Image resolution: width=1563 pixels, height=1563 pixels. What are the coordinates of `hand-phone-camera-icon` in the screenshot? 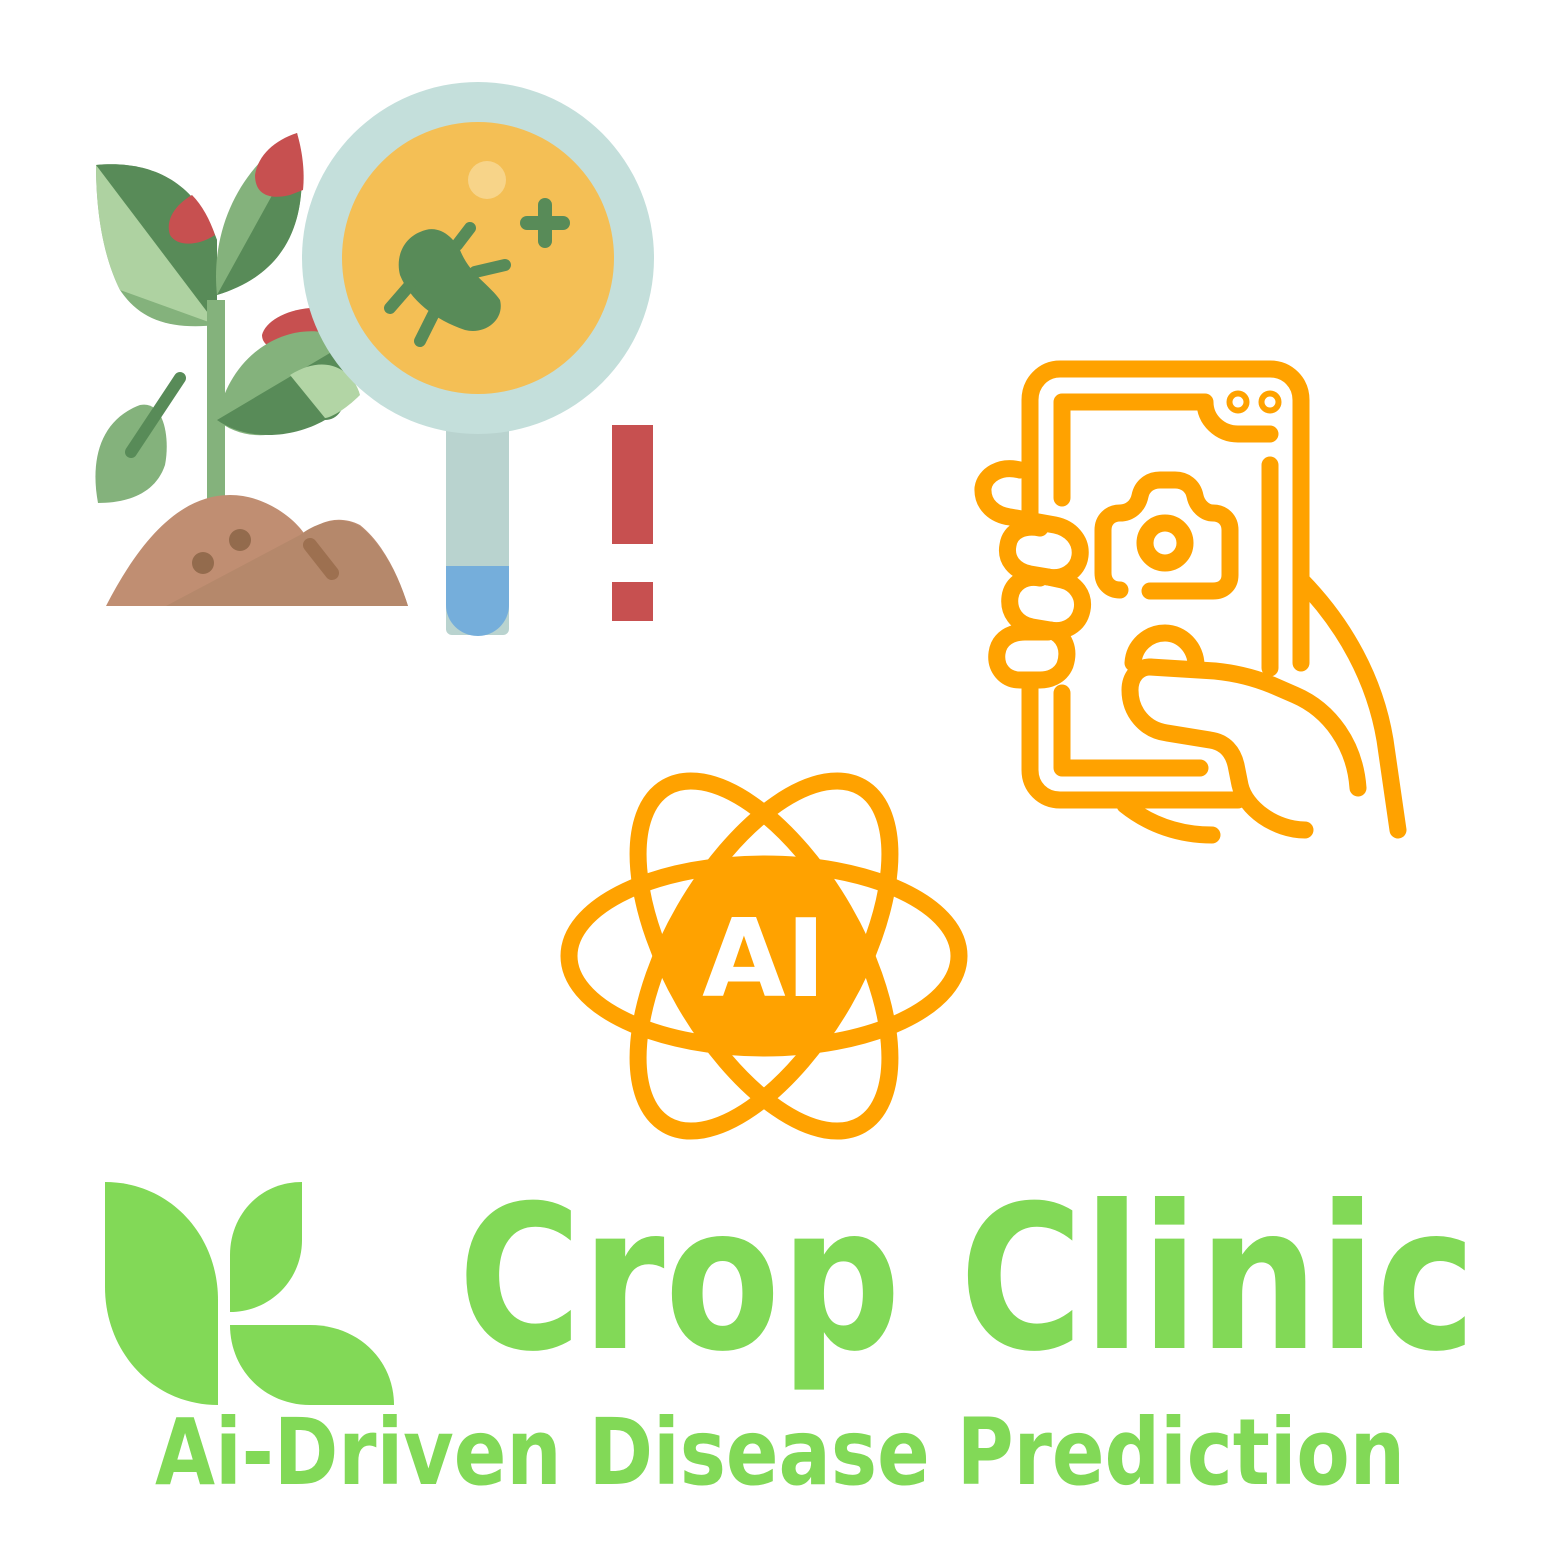 It's located at (1190, 602).